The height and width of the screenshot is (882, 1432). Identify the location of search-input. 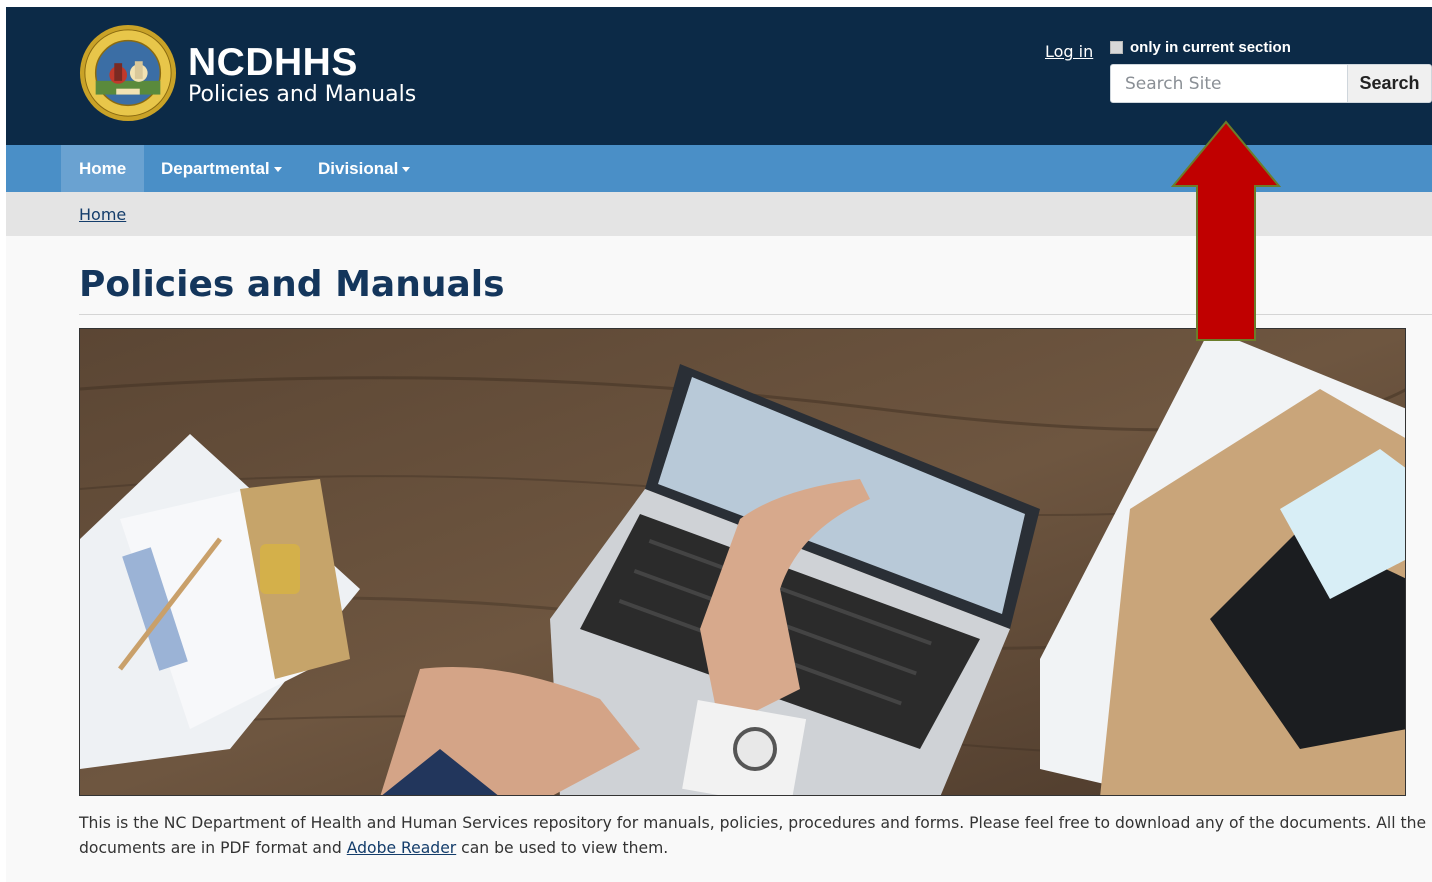
(1229, 83).